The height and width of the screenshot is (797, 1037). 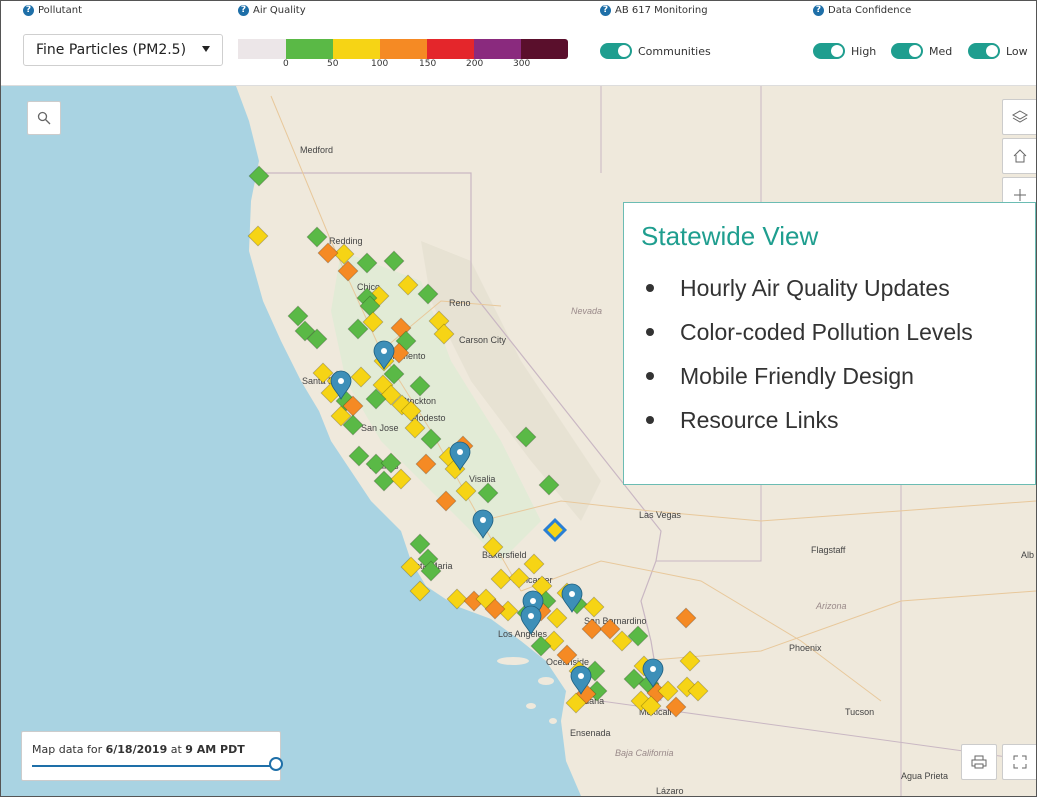 I want to click on aq-tick: 0, so click(x=286, y=64).